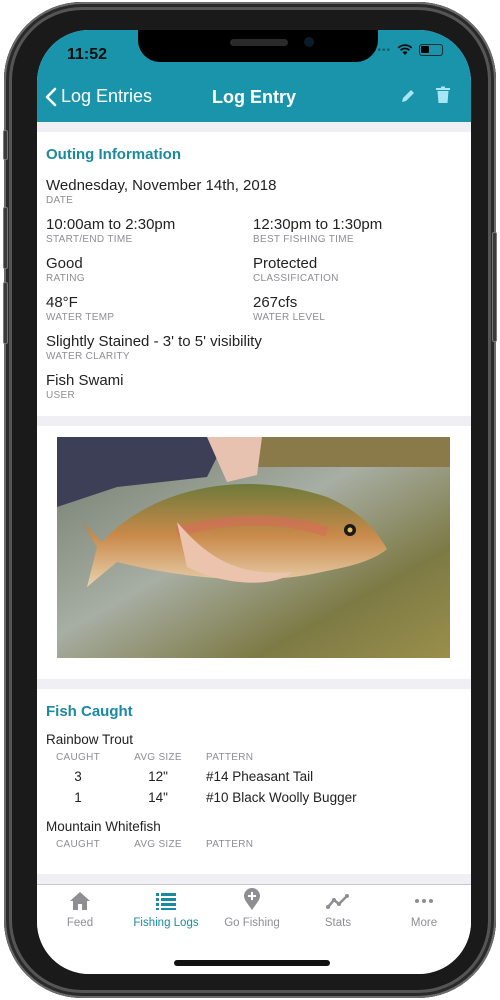 The width and height of the screenshot is (500, 1000). I want to click on volume-down-button, so click(5, 313).